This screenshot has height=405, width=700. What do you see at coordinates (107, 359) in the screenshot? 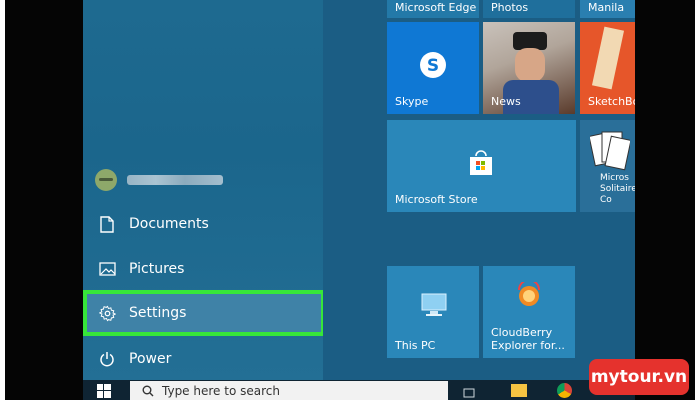
I see `power-icon` at bounding box center [107, 359].